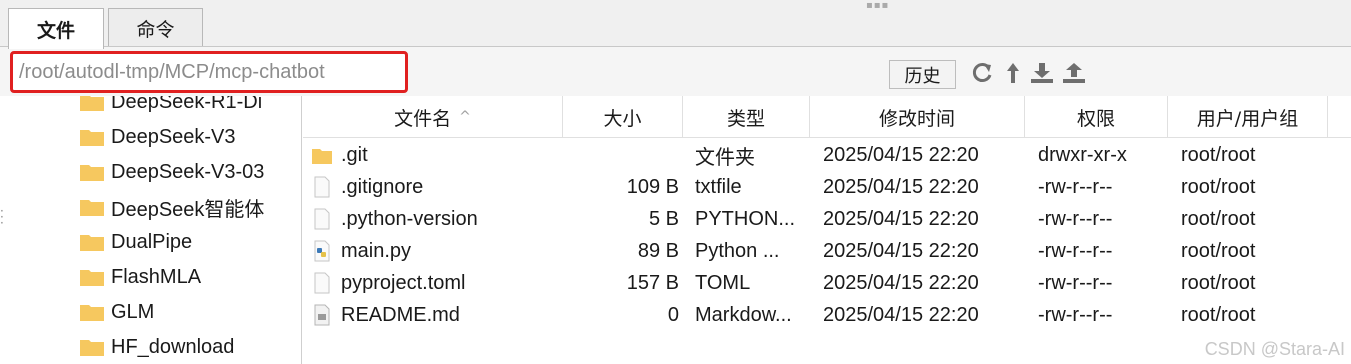 Image resolution: width=1351 pixels, height=364 pixels. What do you see at coordinates (188, 171) in the screenshot?
I see `tree-item-label: DeepSeek-V3-03` at bounding box center [188, 171].